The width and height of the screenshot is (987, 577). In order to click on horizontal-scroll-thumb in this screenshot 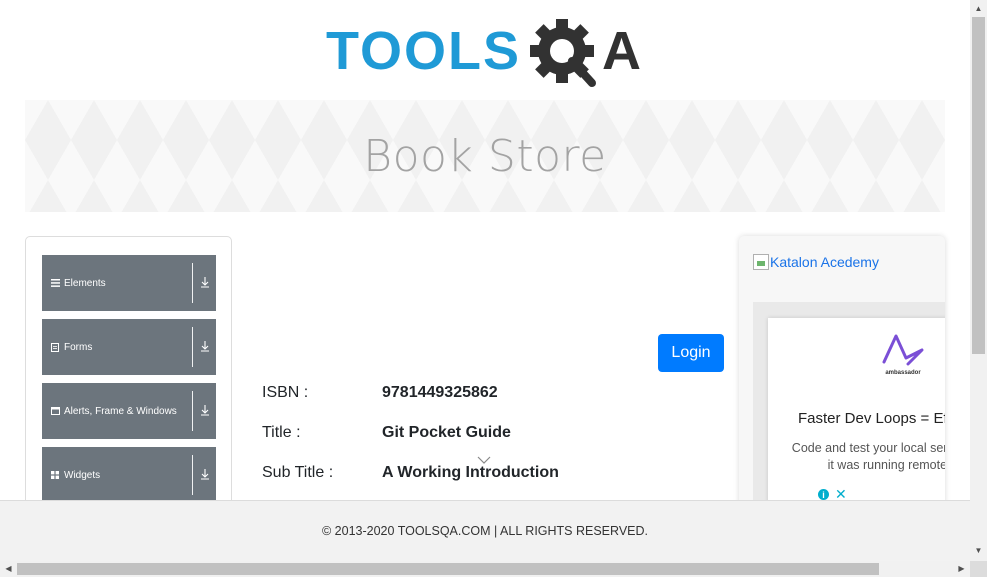, I will do `click(448, 569)`.